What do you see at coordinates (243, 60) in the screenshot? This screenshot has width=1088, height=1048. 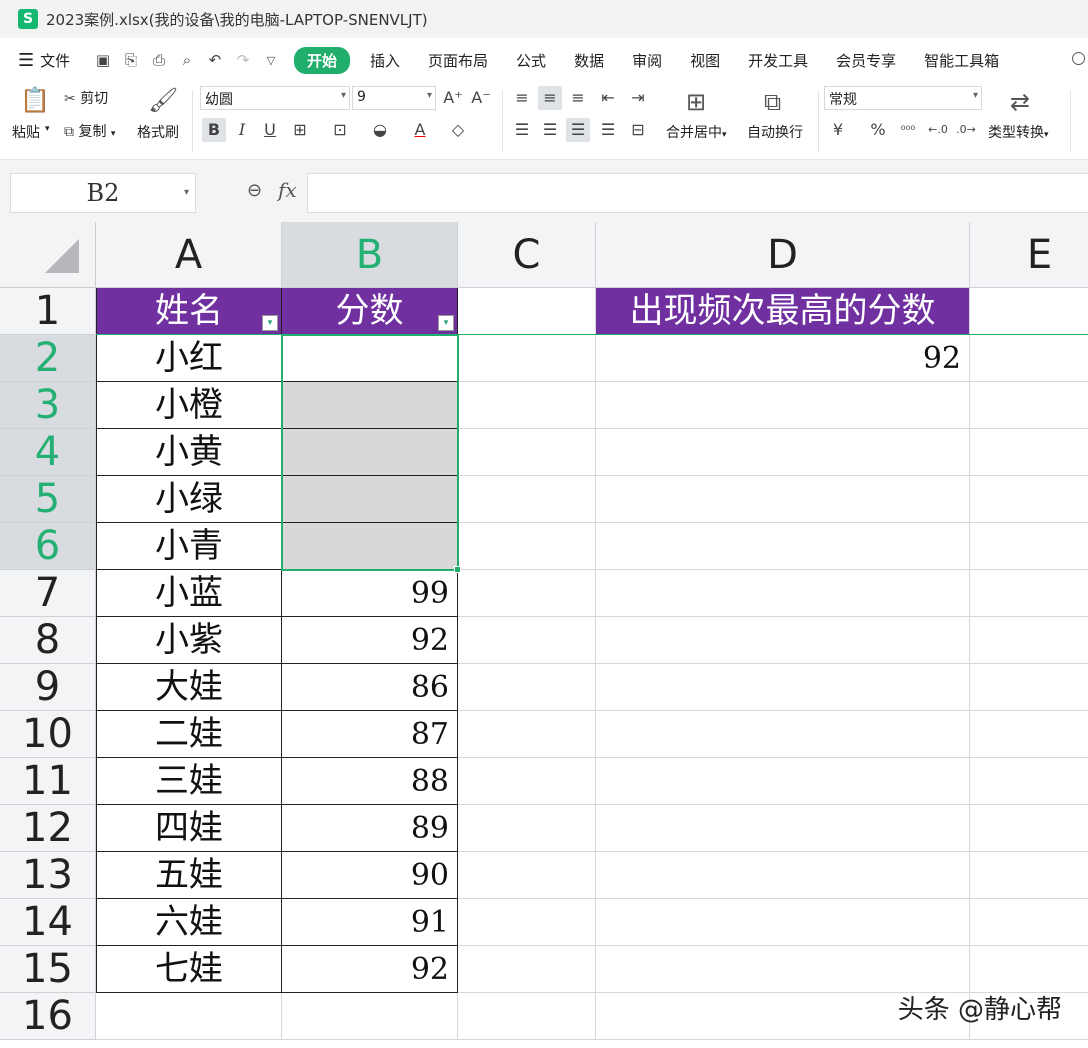 I see `redo-icon: ↷` at bounding box center [243, 60].